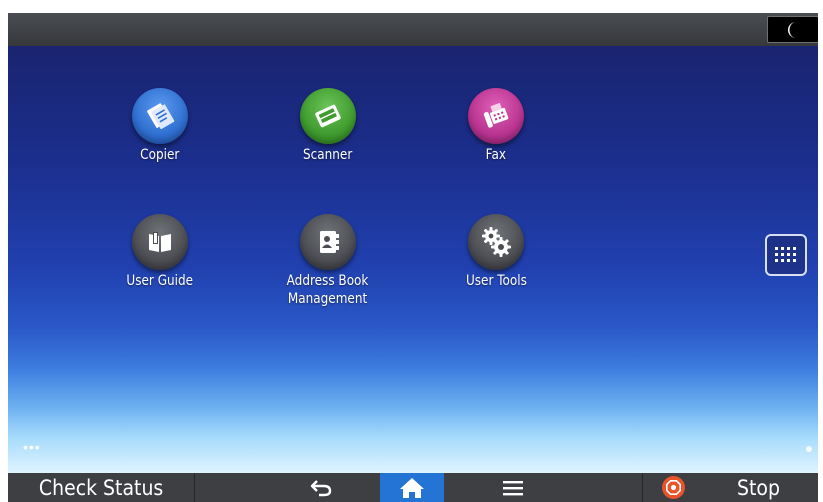 The width and height of the screenshot is (823, 502). I want to click on app-label: User Tools, so click(496, 281).